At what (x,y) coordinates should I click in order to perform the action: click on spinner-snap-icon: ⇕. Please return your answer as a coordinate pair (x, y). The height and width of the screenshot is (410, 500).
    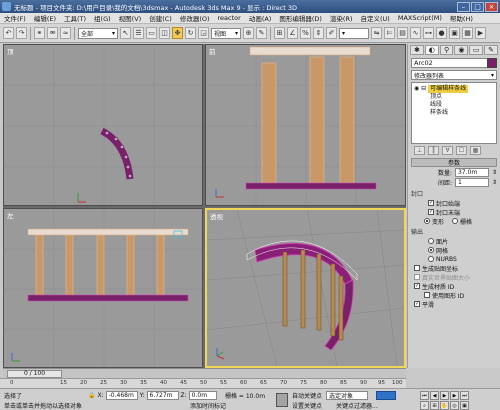
    Looking at the image, I should click on (318, 33).